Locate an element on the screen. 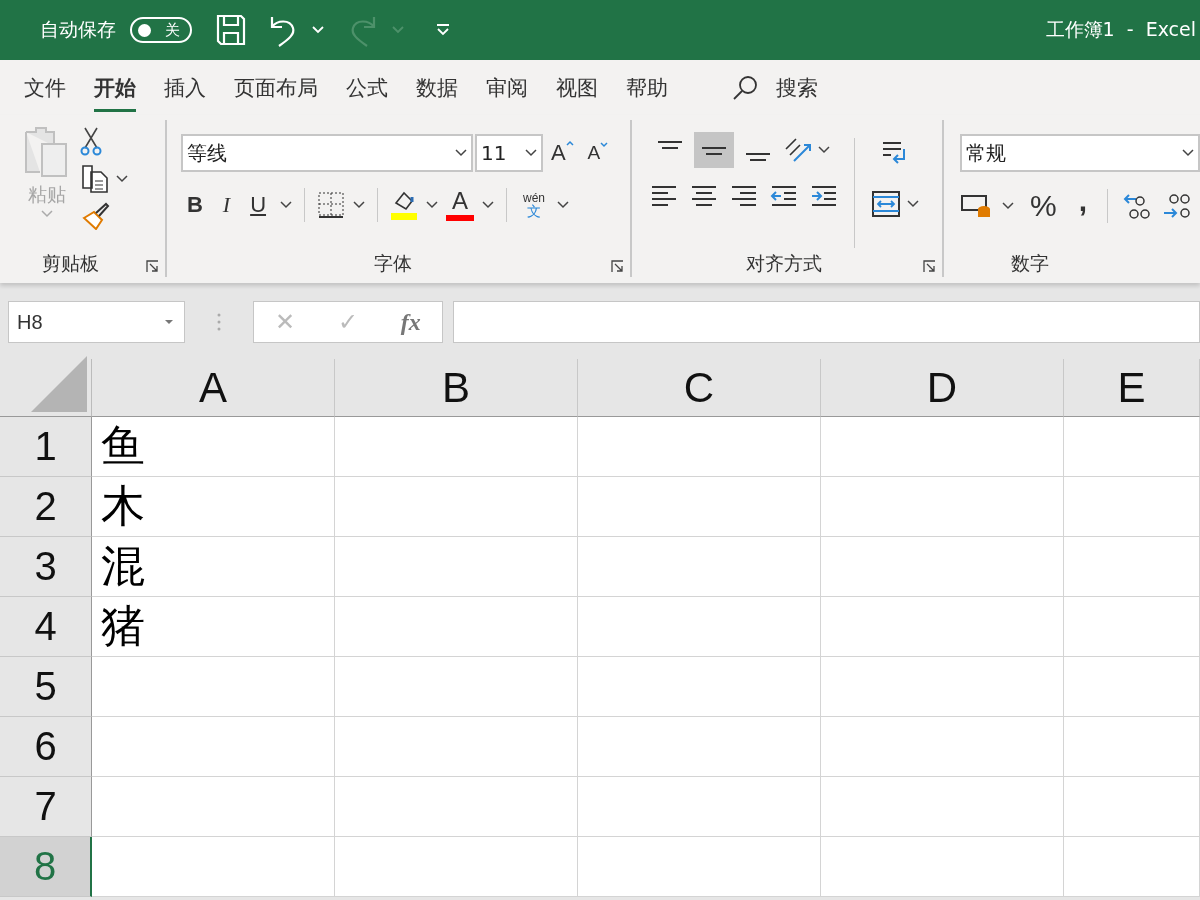 The image size is (1200, 900). align-left-icon is located at coordinates (663, 196).